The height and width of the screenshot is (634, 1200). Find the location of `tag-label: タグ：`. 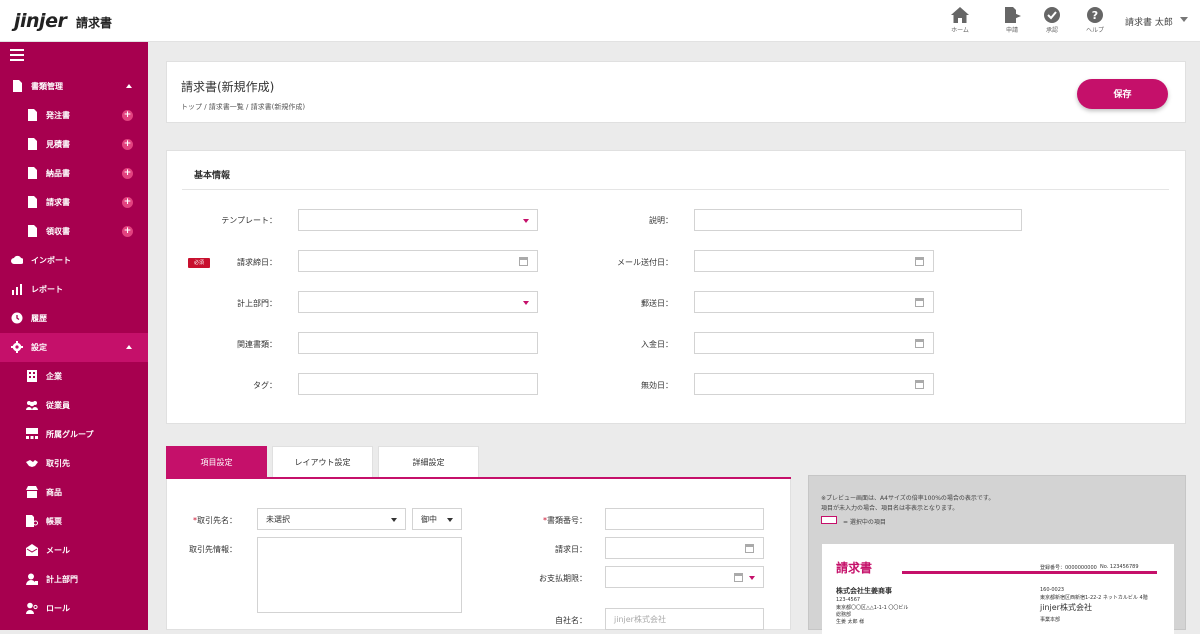

tag-label: タグ： is located at coordinates (265, 385).